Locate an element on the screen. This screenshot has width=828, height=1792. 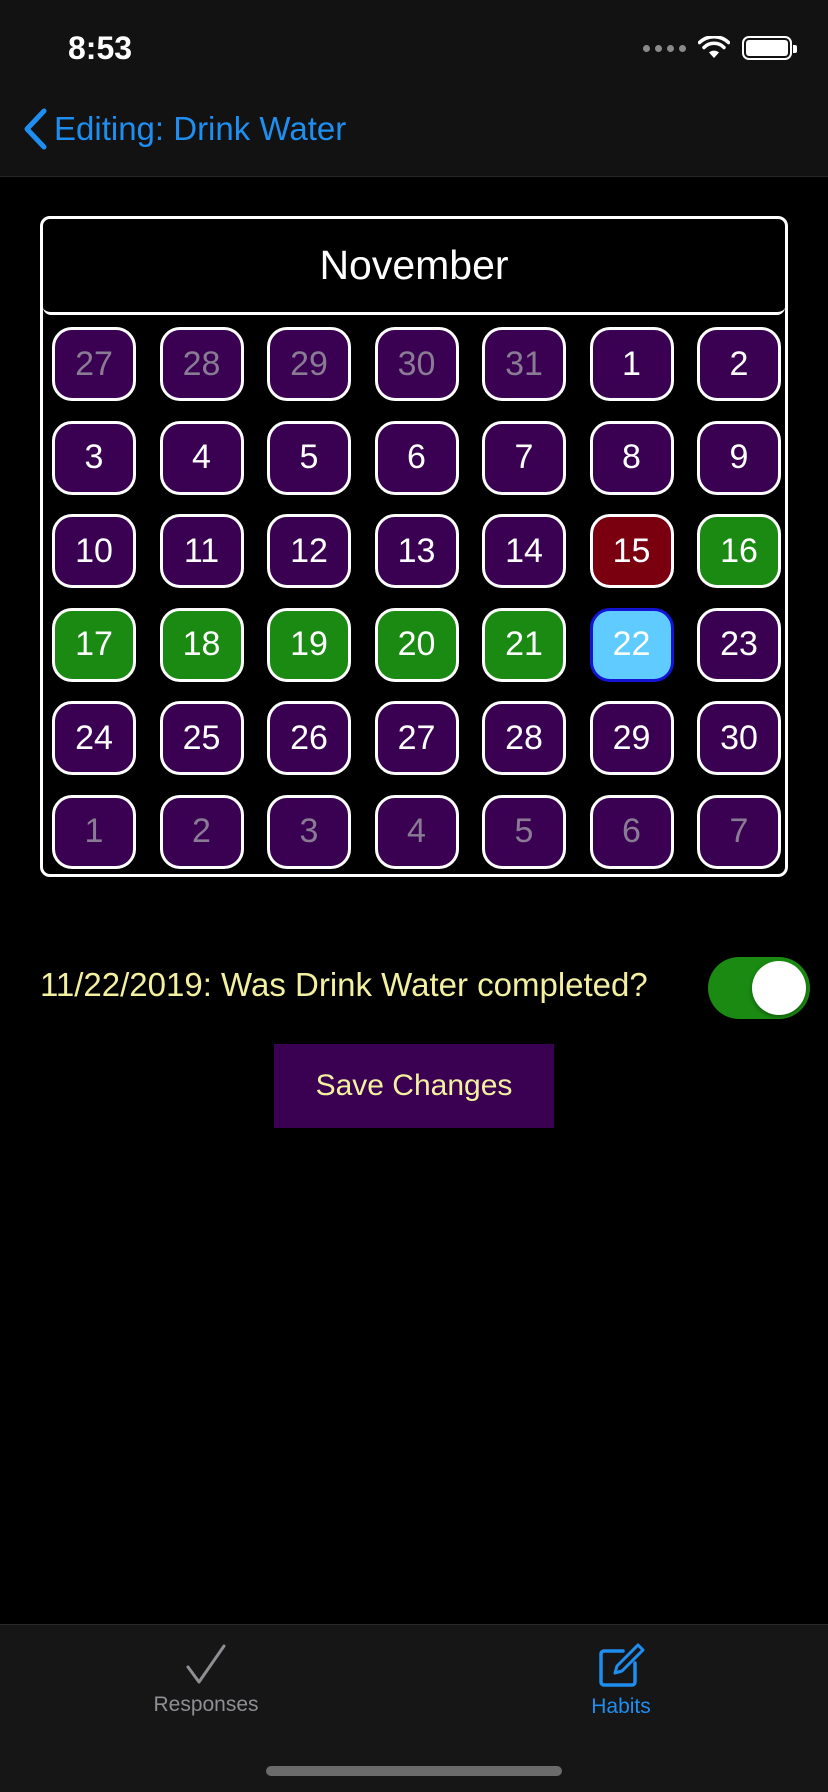
completed-toggle is located at coordinates (759, 988).